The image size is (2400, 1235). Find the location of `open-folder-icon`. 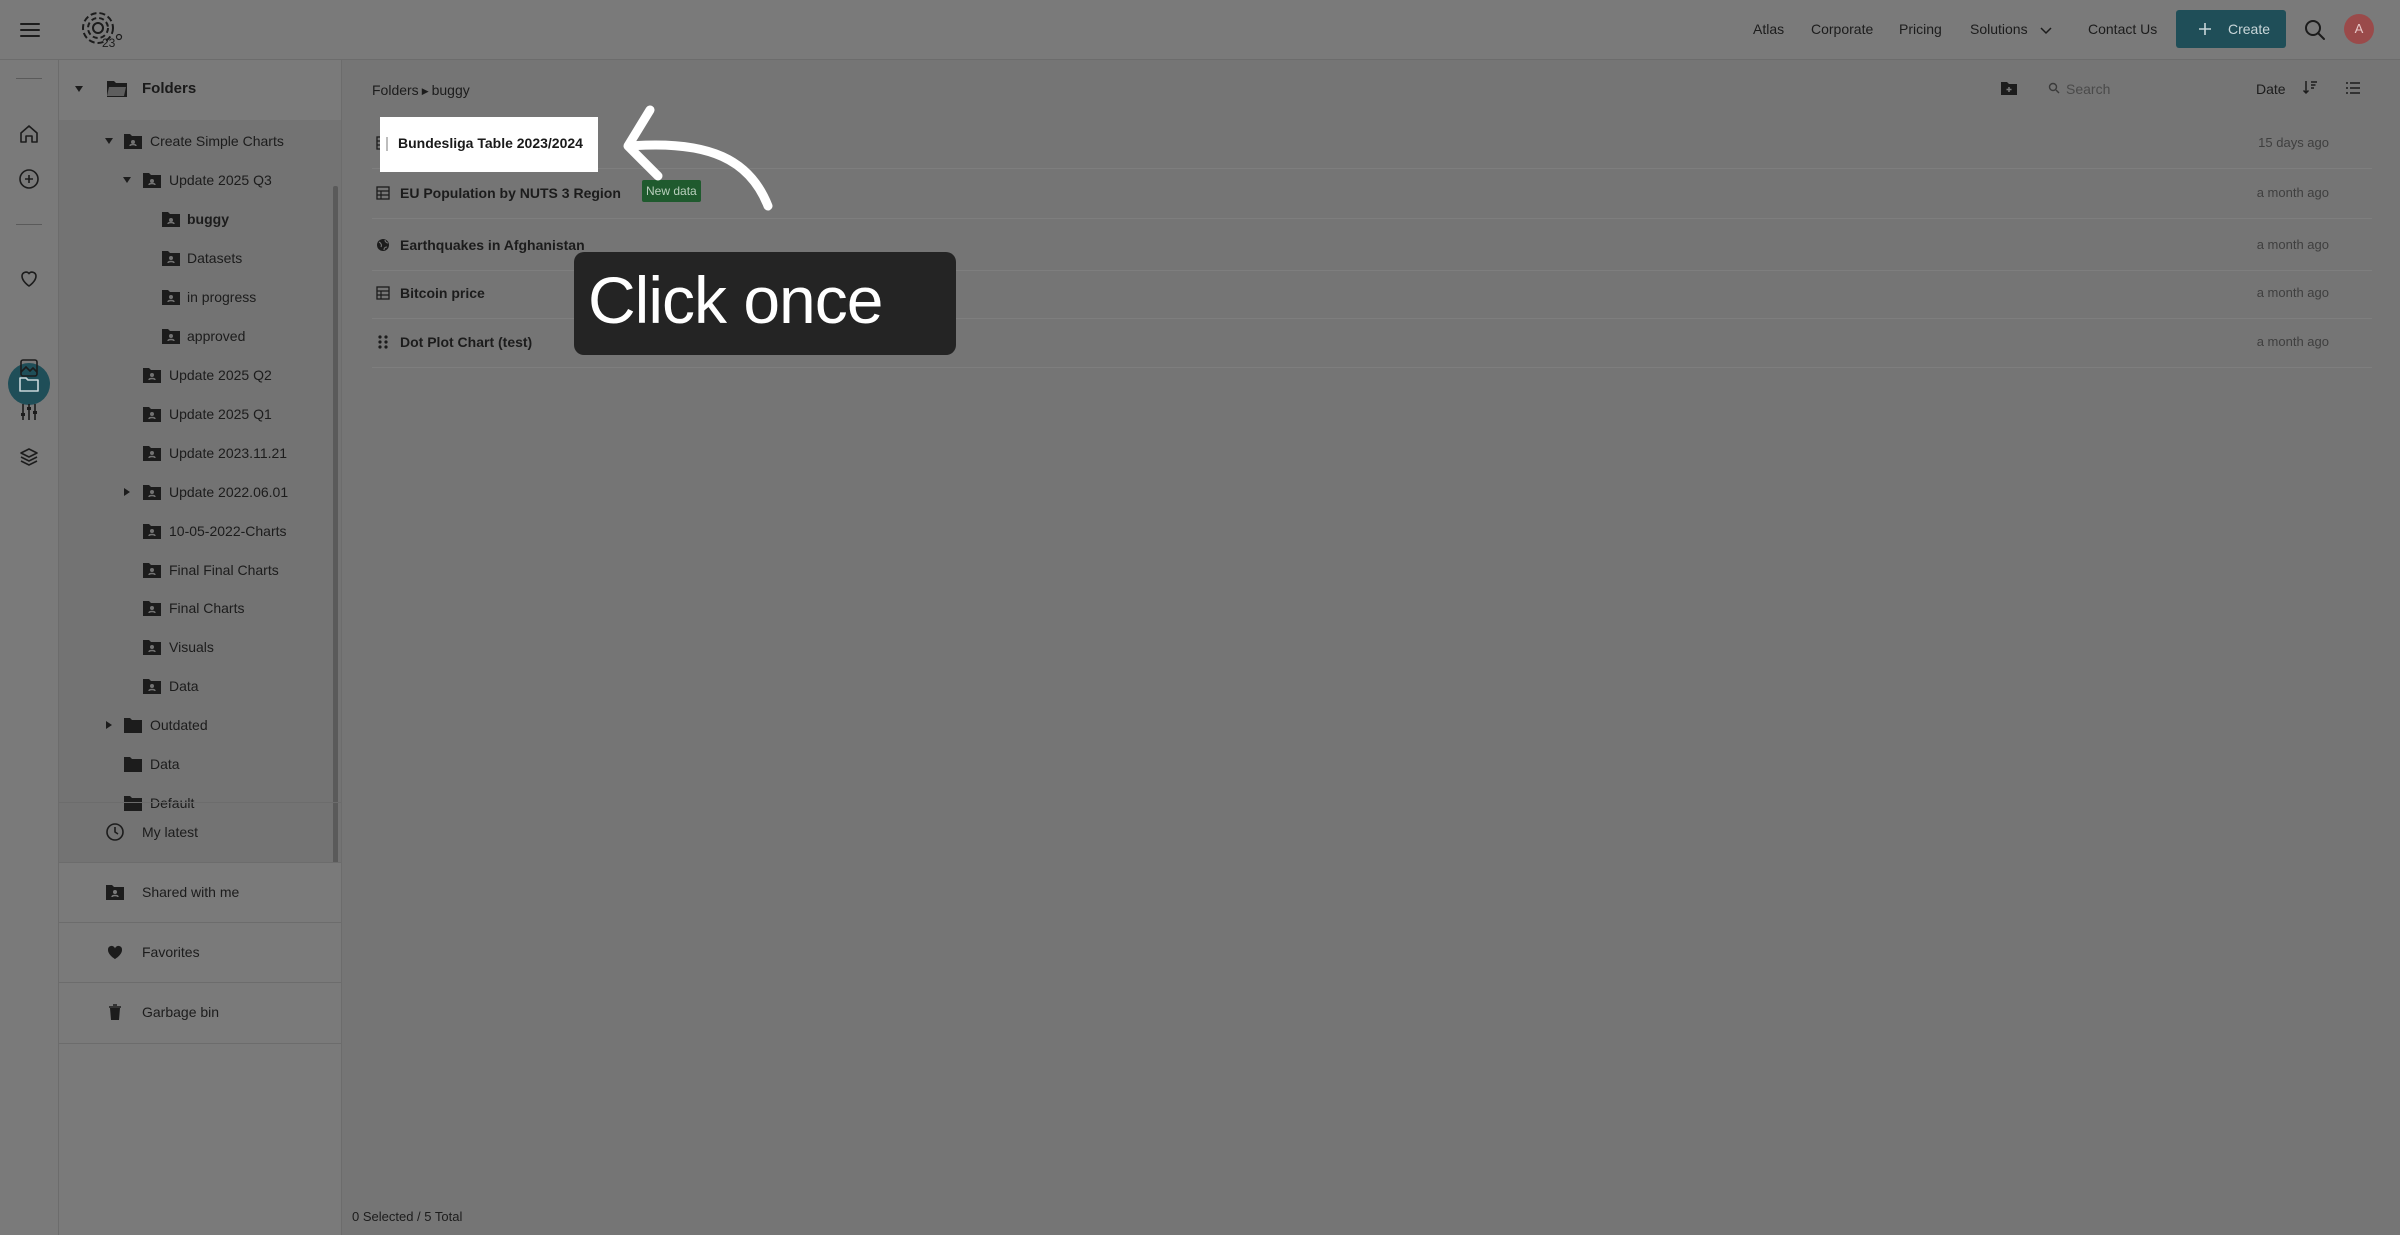

open-folder-icon is located at coordinates (117, 89).